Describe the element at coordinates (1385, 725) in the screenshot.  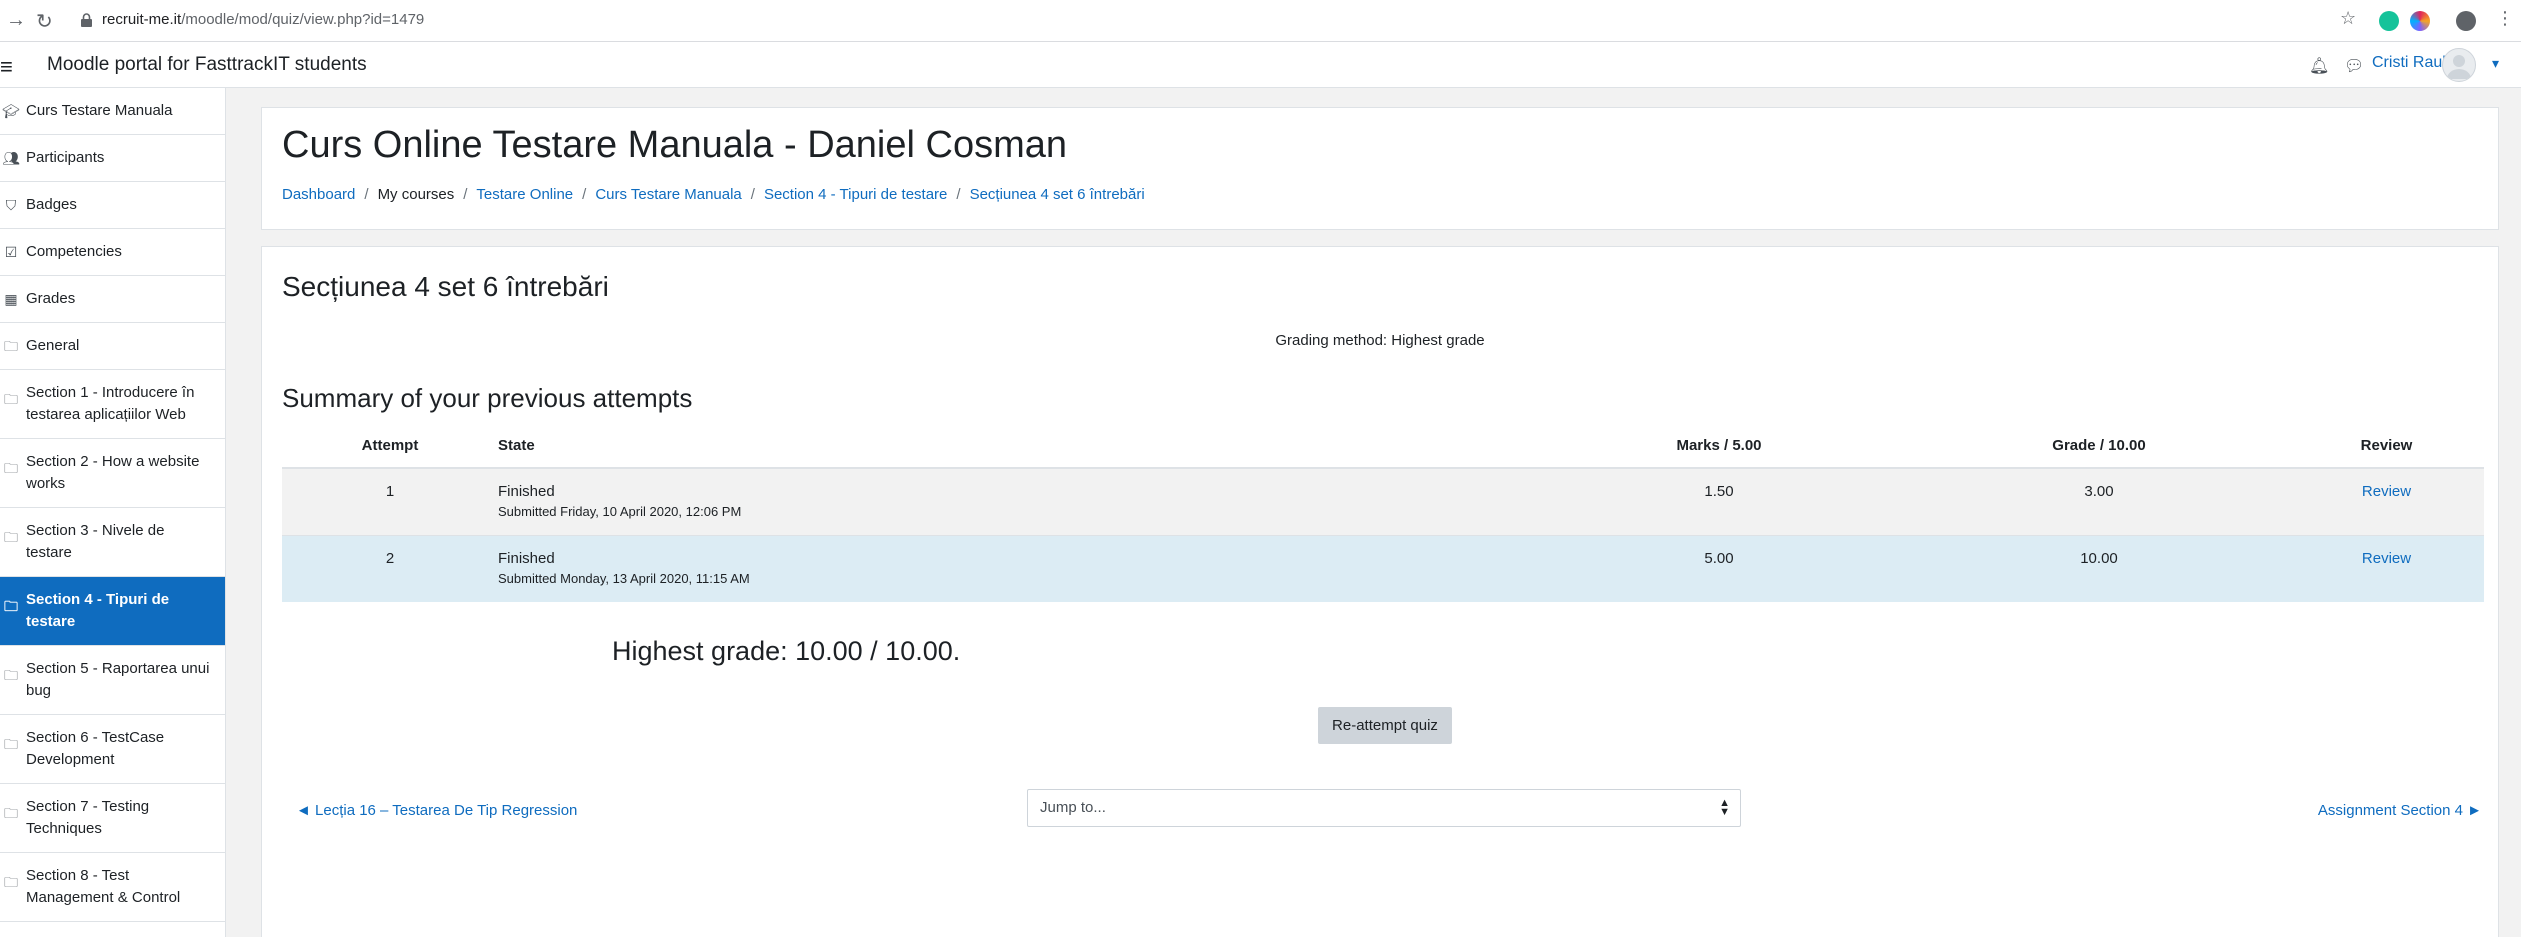
I see `reattempt-quiz-button: Re-attempt quiz` at that location.